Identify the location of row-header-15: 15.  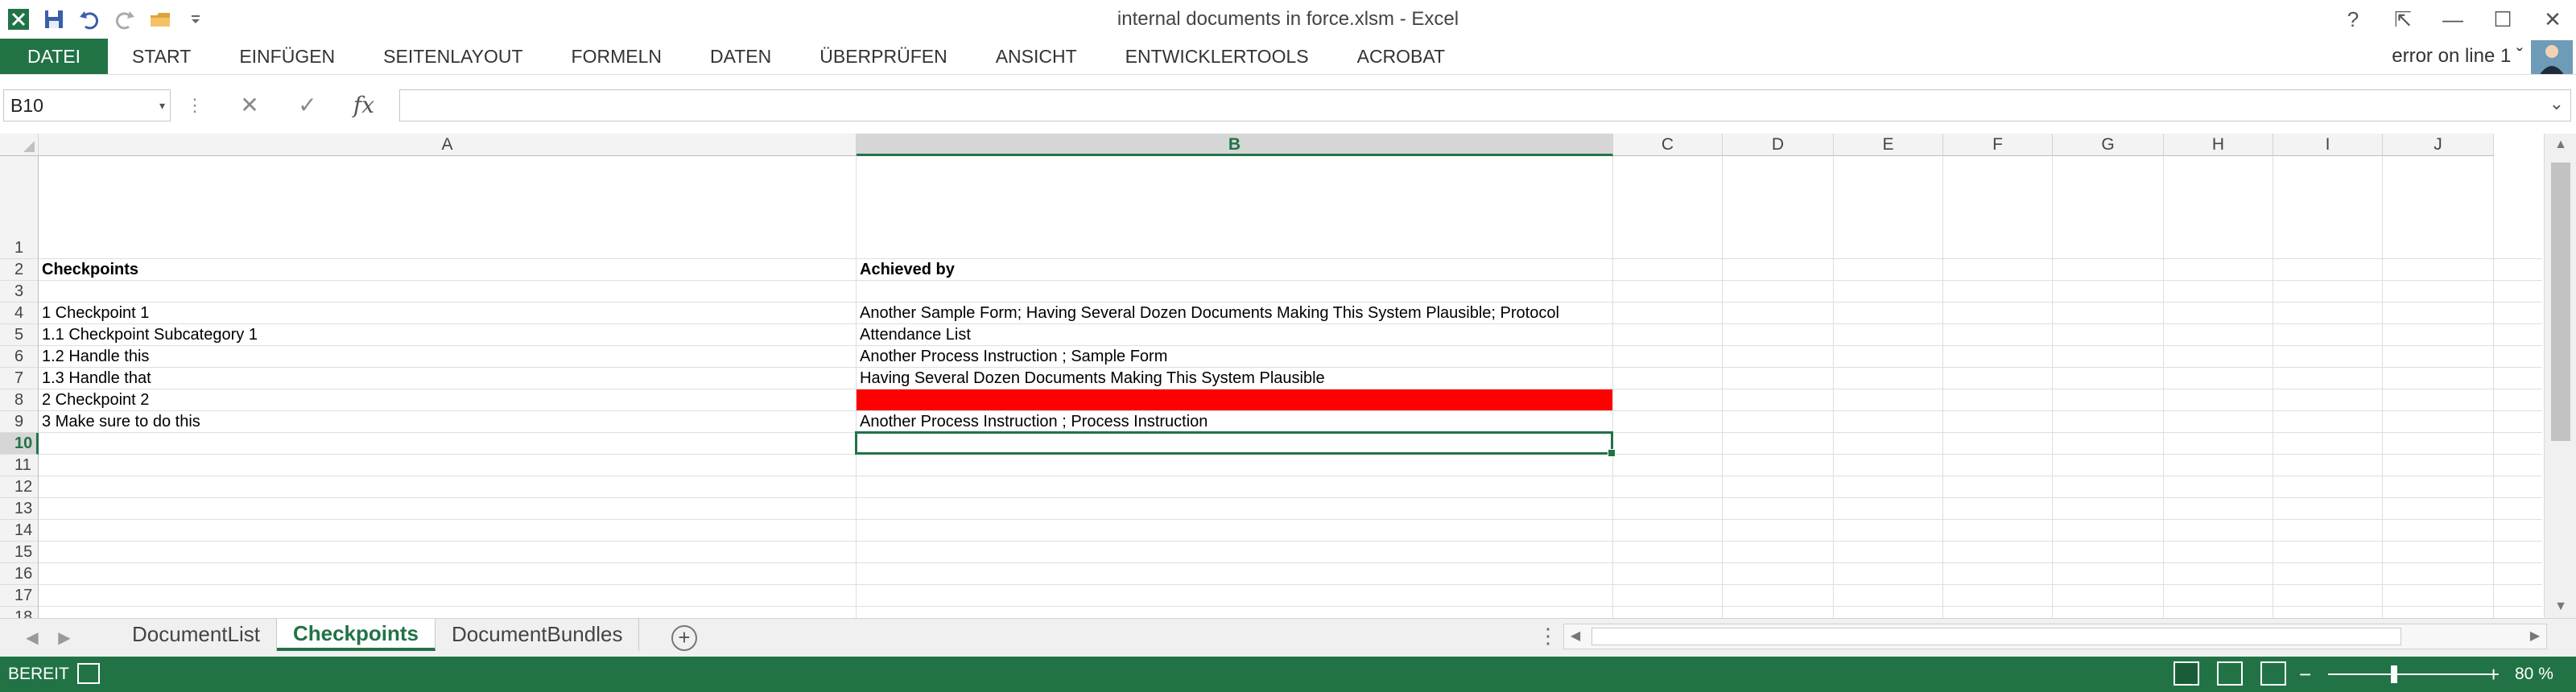
(19, 552).